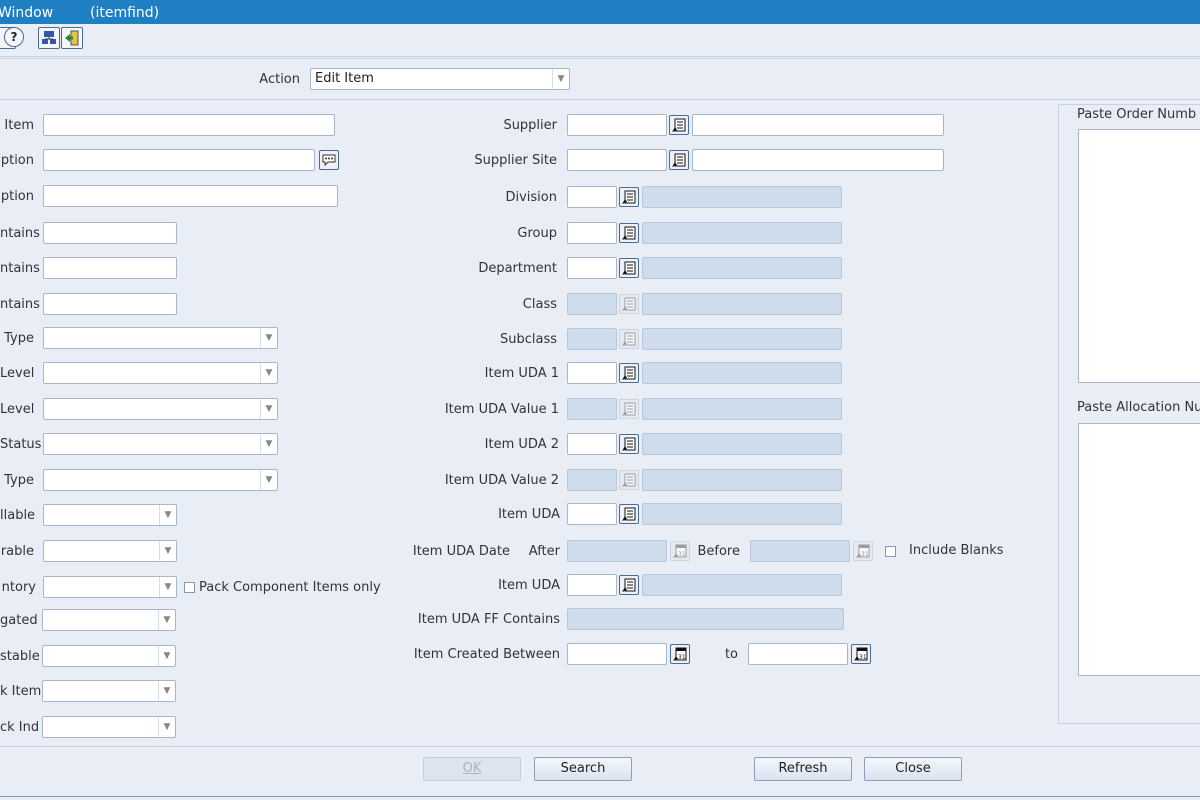 This screenshot has height=800, width=1200. Describe the element at coordinates (472, 769) in the screenshot. I see `ok-button: OK` at that location.